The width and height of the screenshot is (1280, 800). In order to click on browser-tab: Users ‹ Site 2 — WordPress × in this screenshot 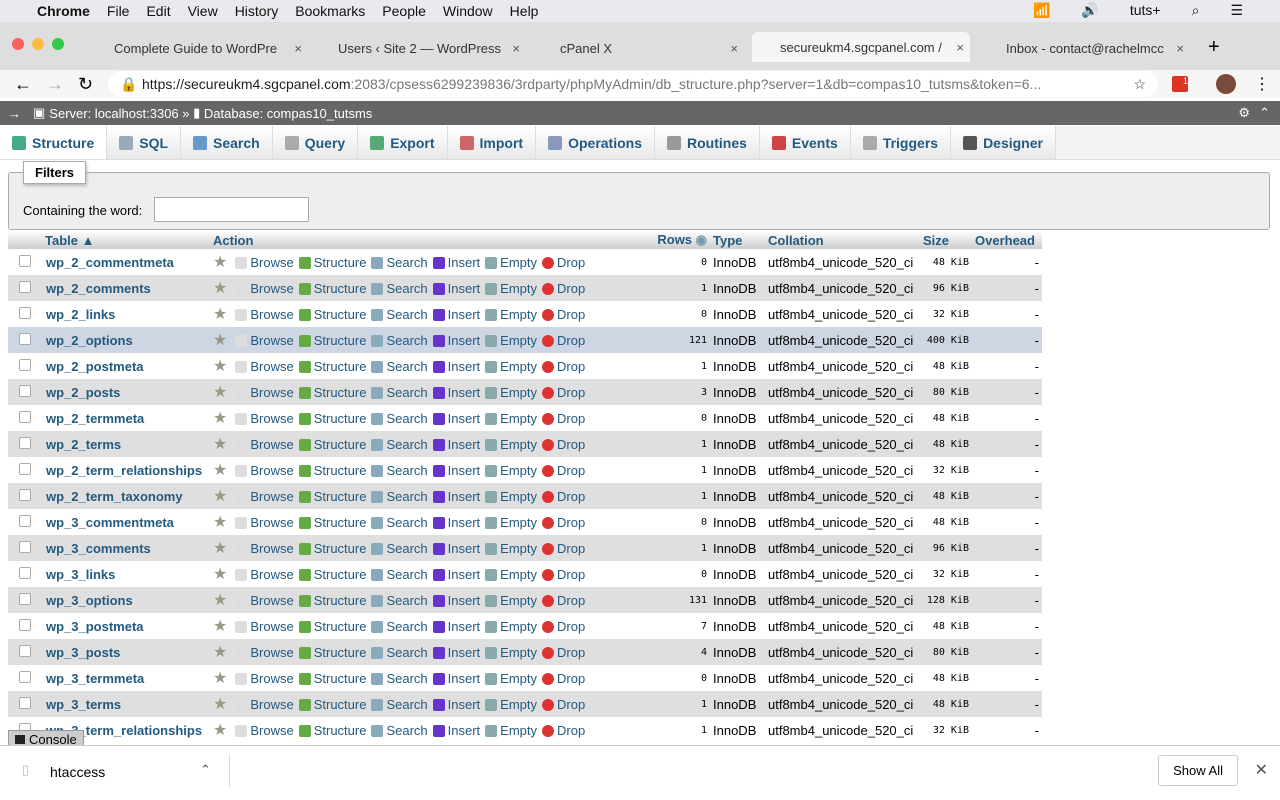, I will do `click(418, 48)`.